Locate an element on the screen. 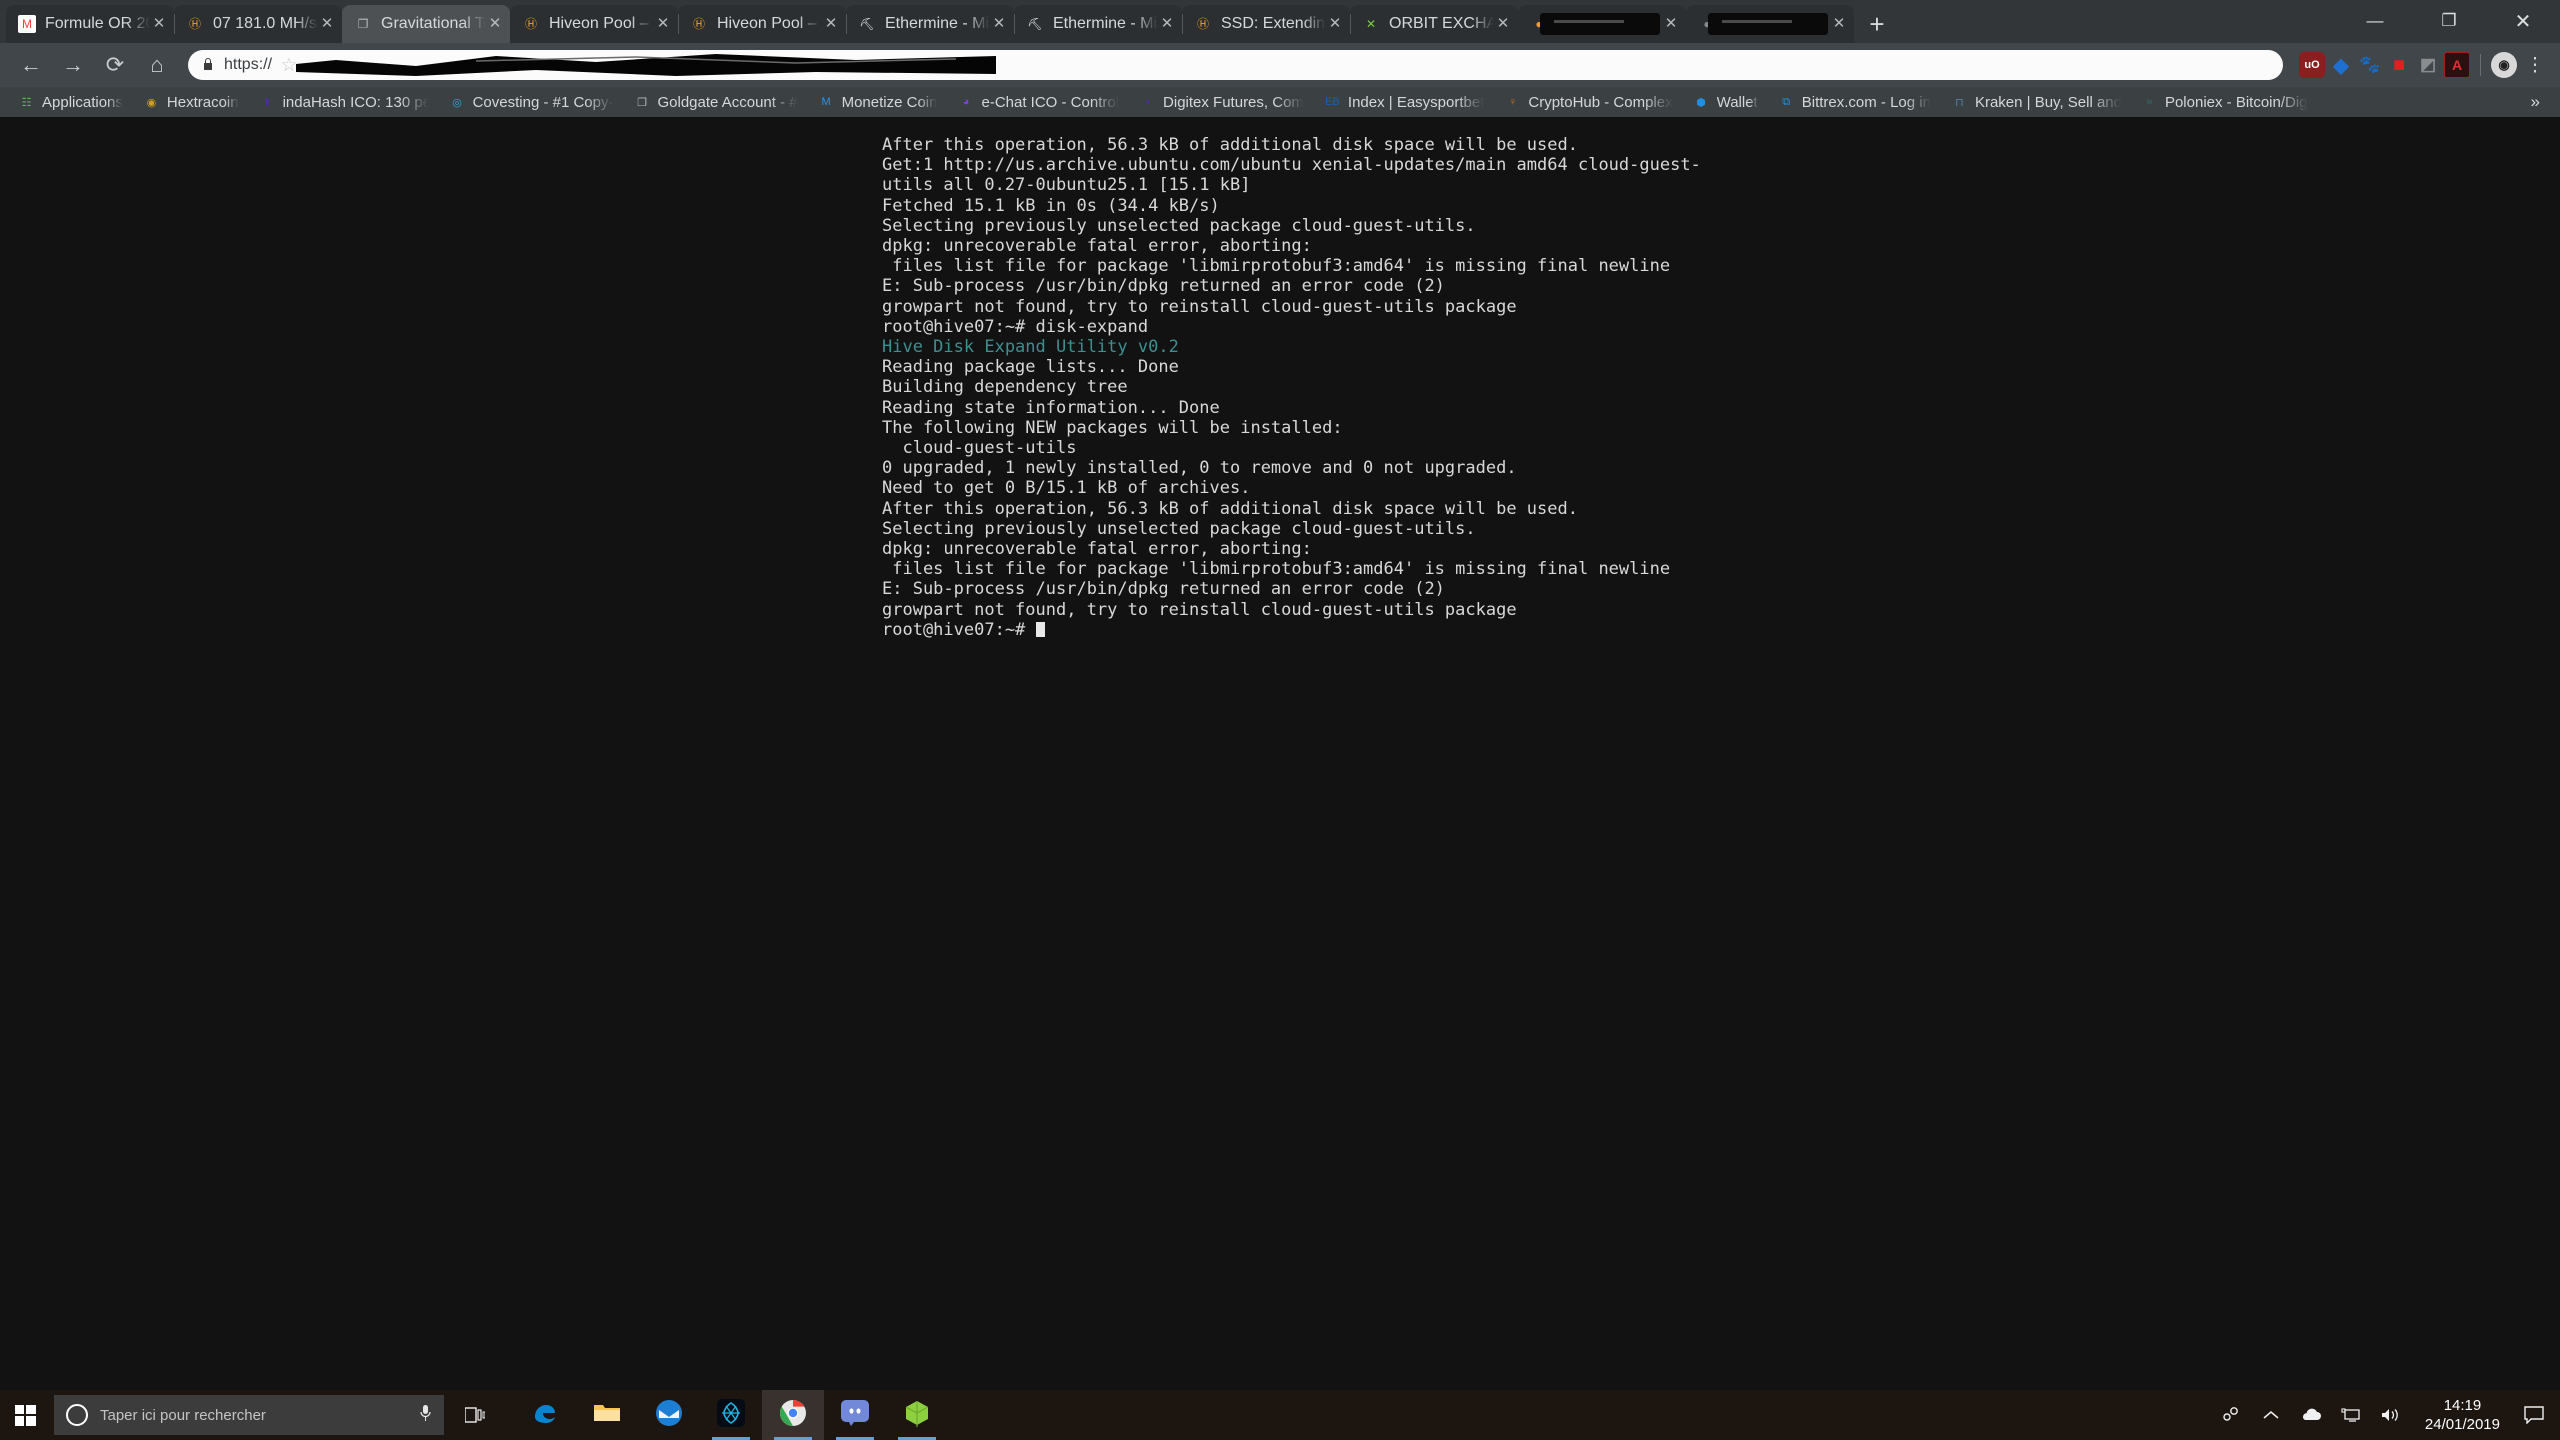 Image resolution: width=2560 pixels, height=1440 pixels. hive-icon: Ⓗ is located at coordinates (698, 24).